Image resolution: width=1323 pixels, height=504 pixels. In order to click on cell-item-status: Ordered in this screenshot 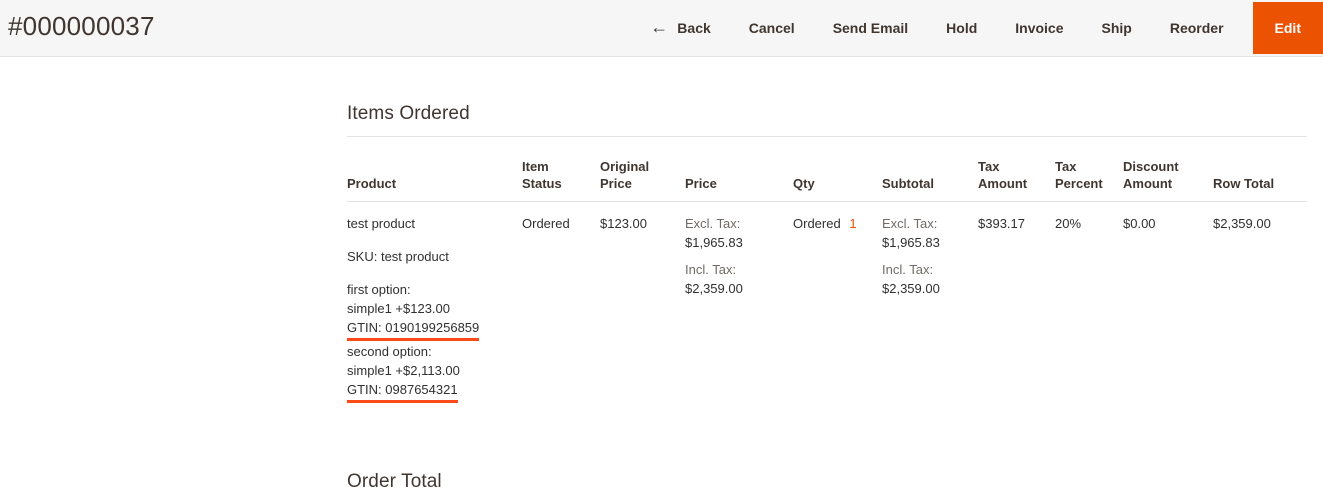, I will do `click(546, 223)`.